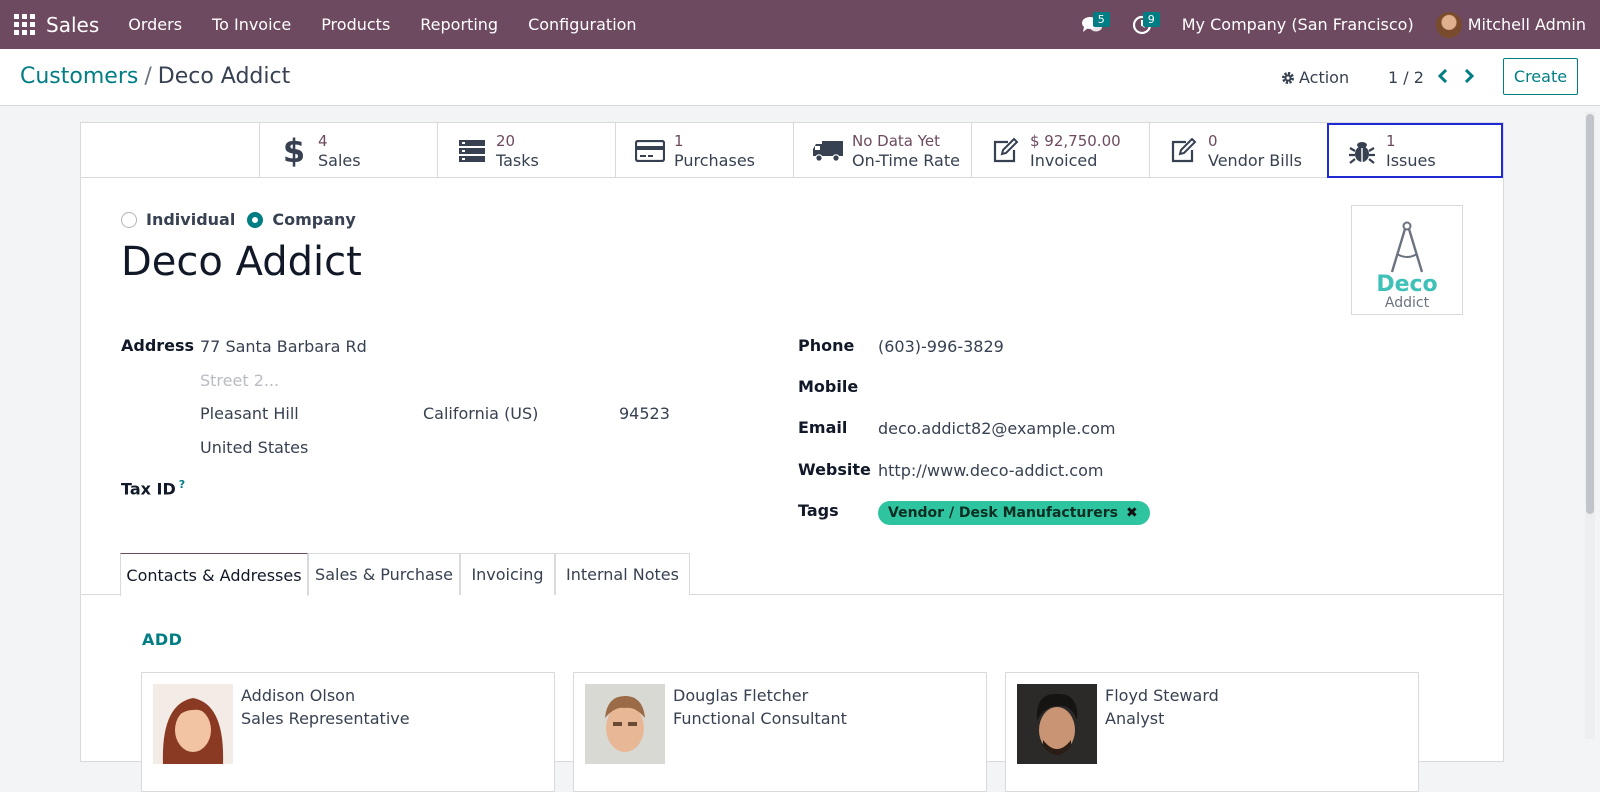 Image resolution: width=1600 pixels, height=792 pixels. Describe the element at coordinates (129, 219) in the screenshot. I see `individual-radio` at that location.